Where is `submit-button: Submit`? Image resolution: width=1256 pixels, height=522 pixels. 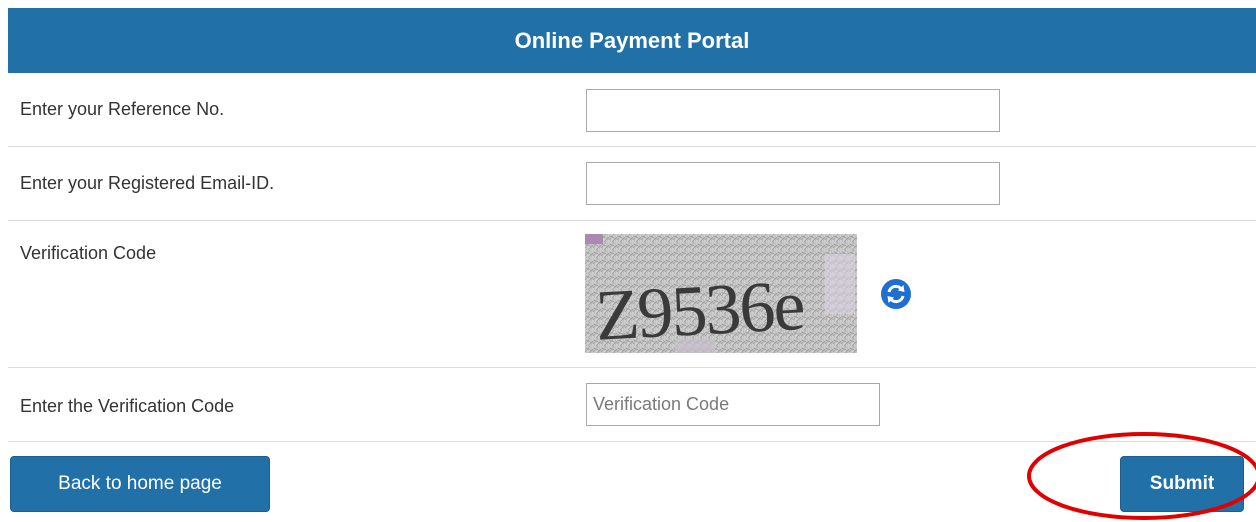
submit-button: Submit is located at coordinates (1182, 484).